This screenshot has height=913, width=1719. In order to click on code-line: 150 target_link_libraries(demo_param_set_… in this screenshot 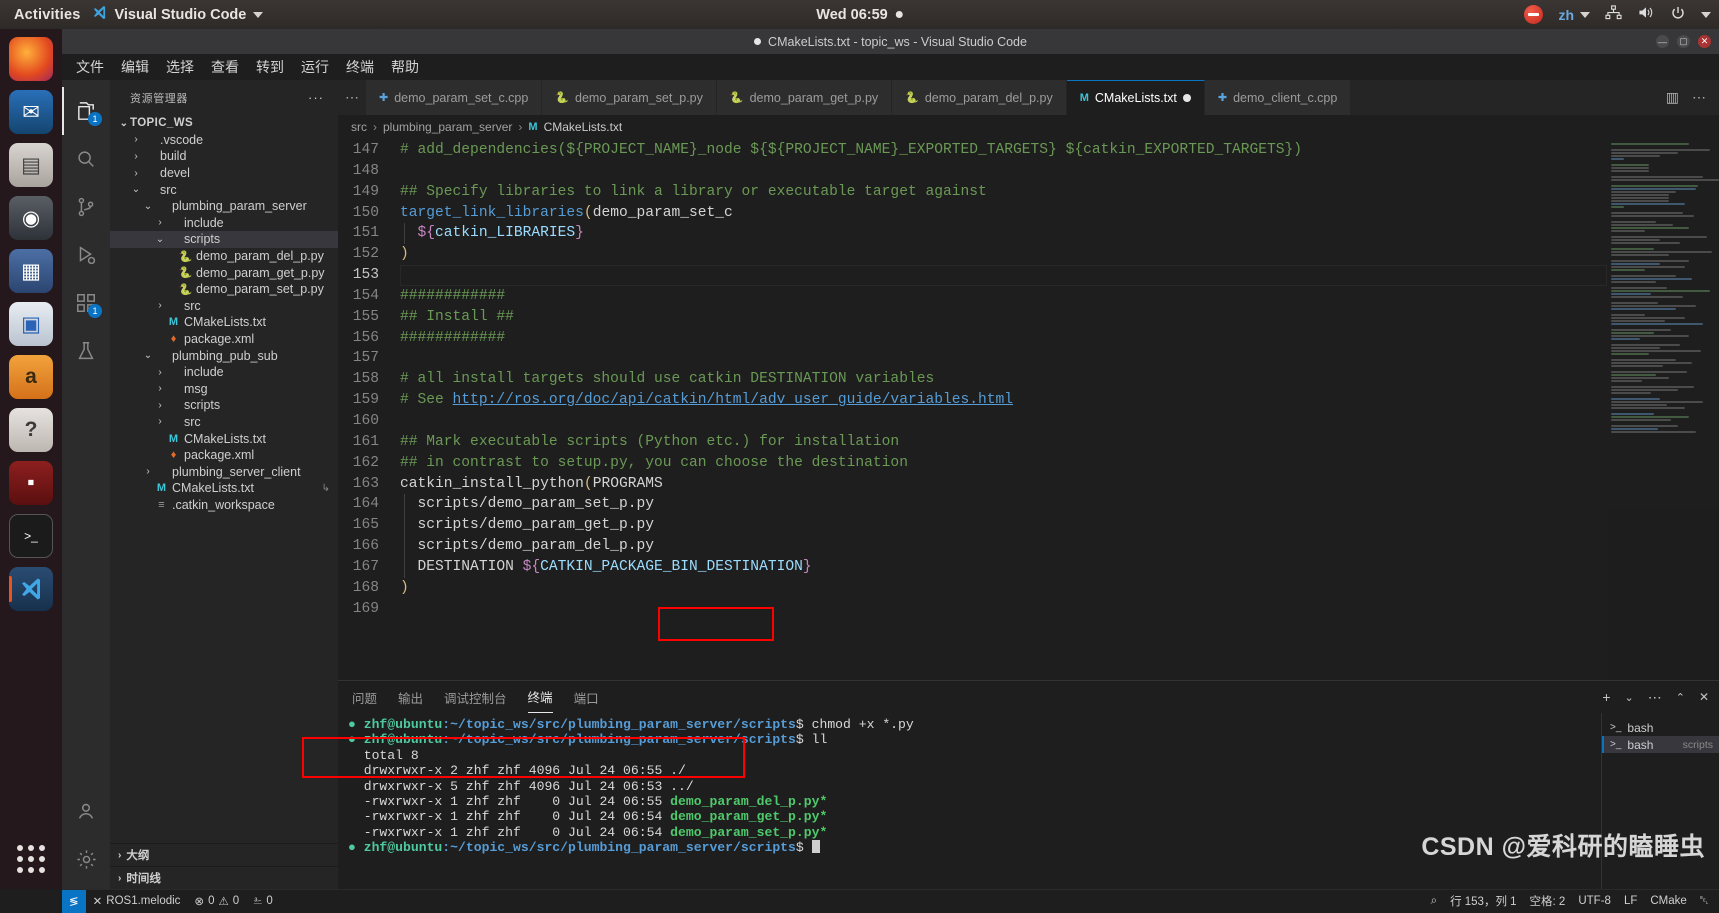, I will do `click(972, 213)`.